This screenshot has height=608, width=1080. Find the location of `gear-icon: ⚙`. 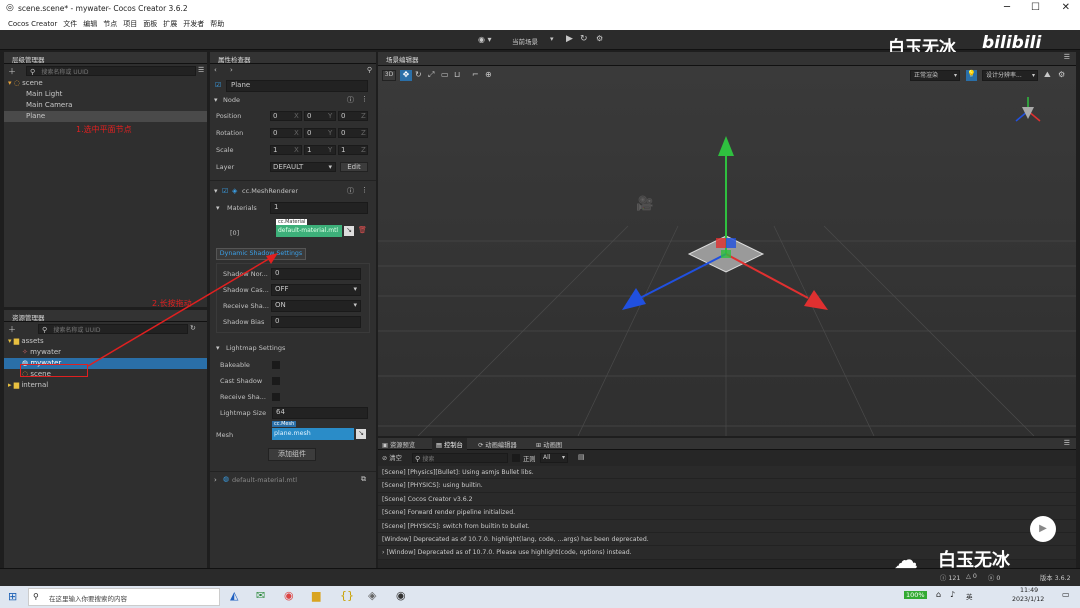

gear-icon: ⚙ is located at coordinates (599, 38).